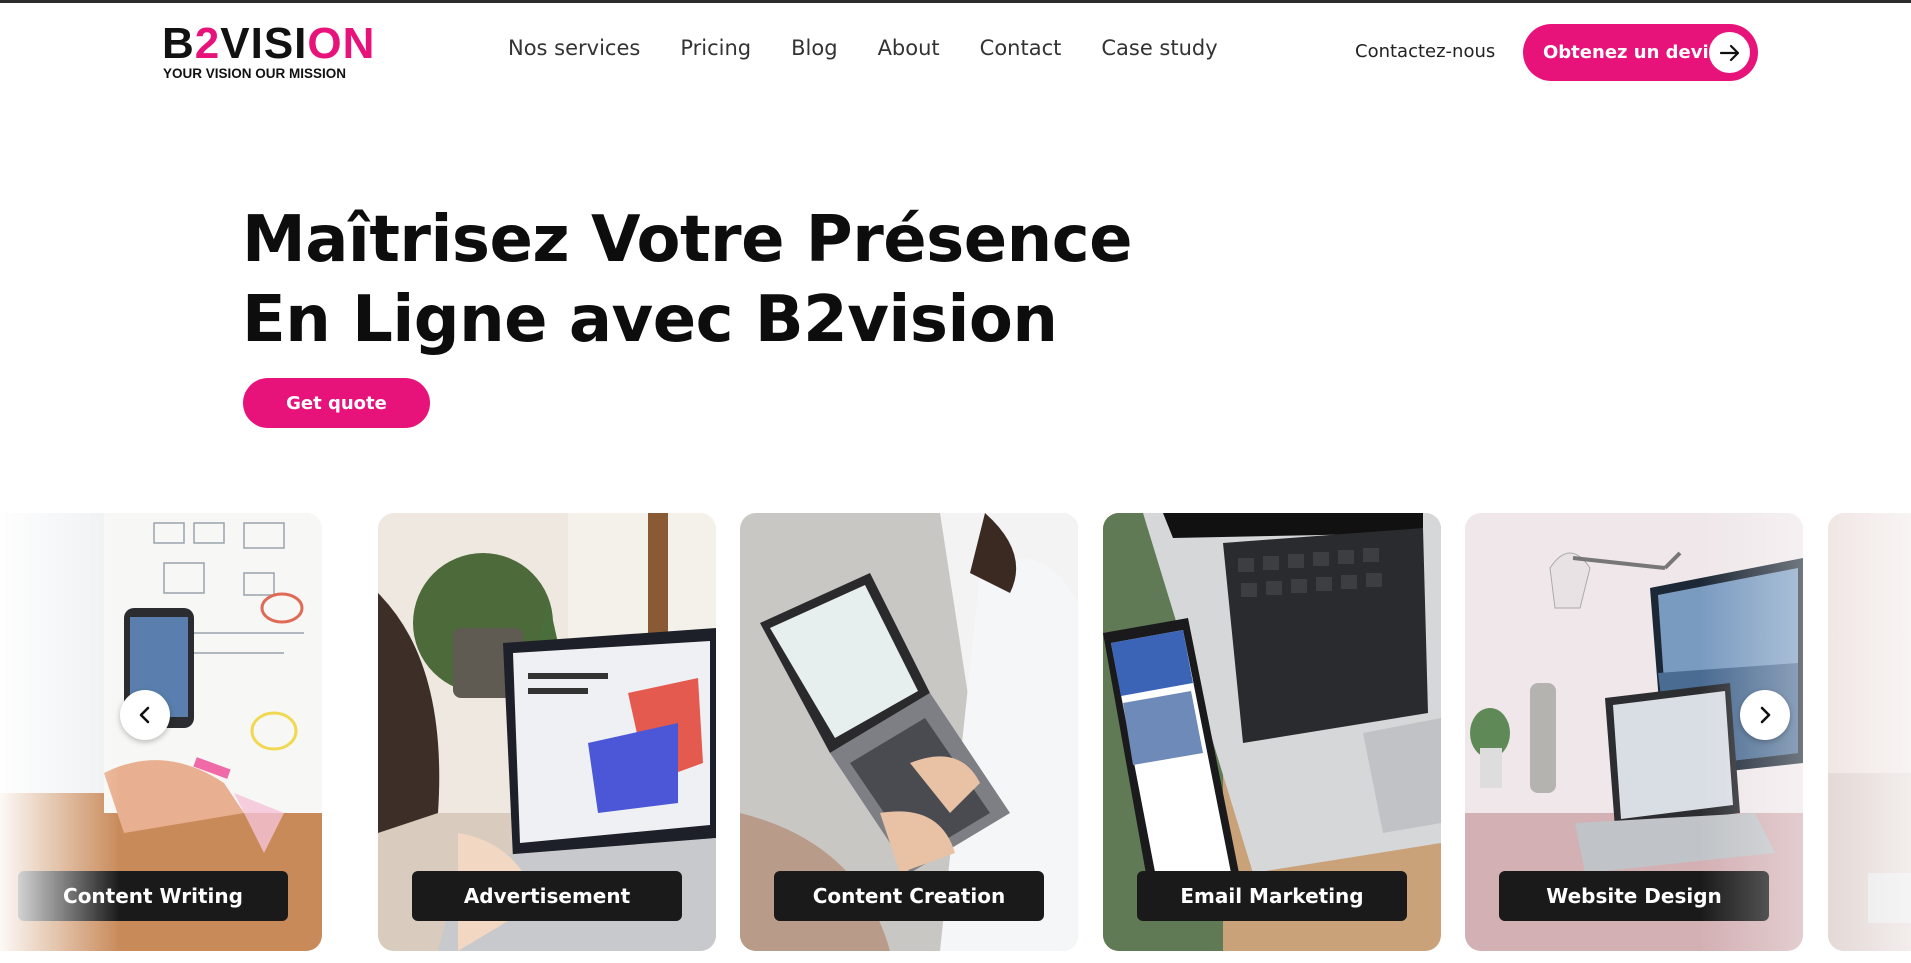  I want to click on service-card-advertisement: Advertisement, so click(547, 732).